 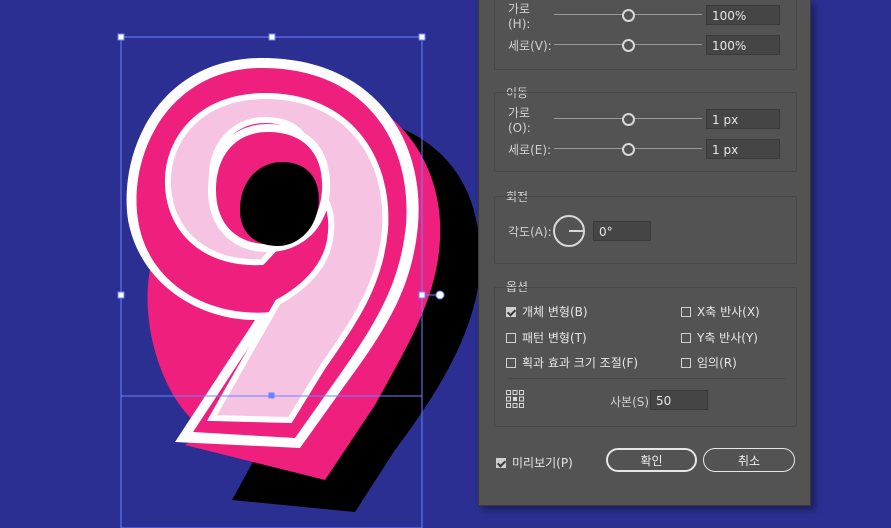 I want to click on scale-horizontal-slider, so click(x=628, y=15).